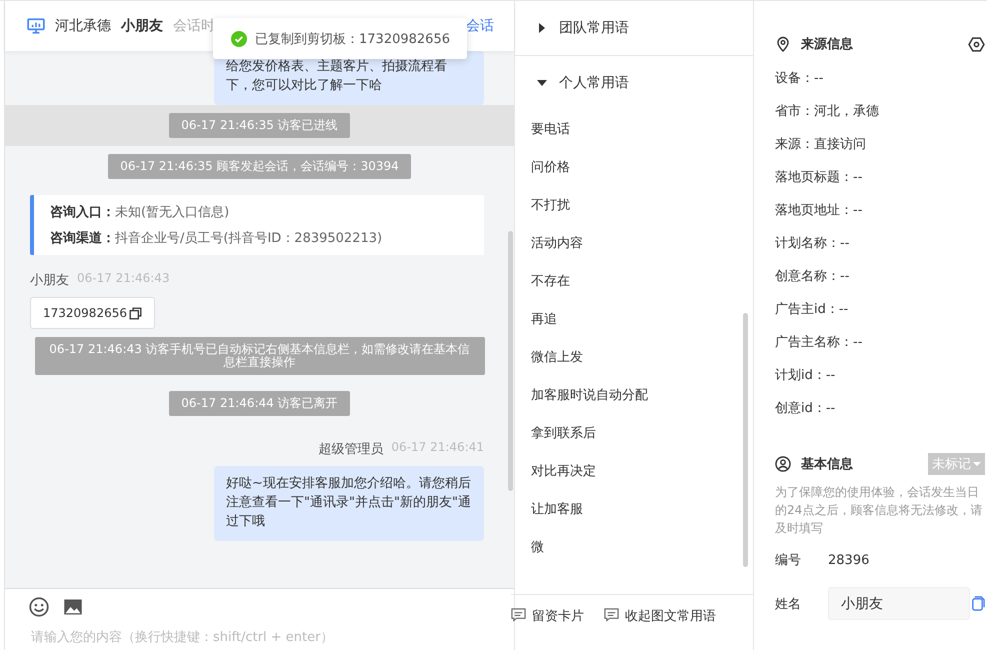 The height and width of the screenshot is (650, 987). I want to click on phrase-item: 加客服时说自动分配, so click(634, 395).